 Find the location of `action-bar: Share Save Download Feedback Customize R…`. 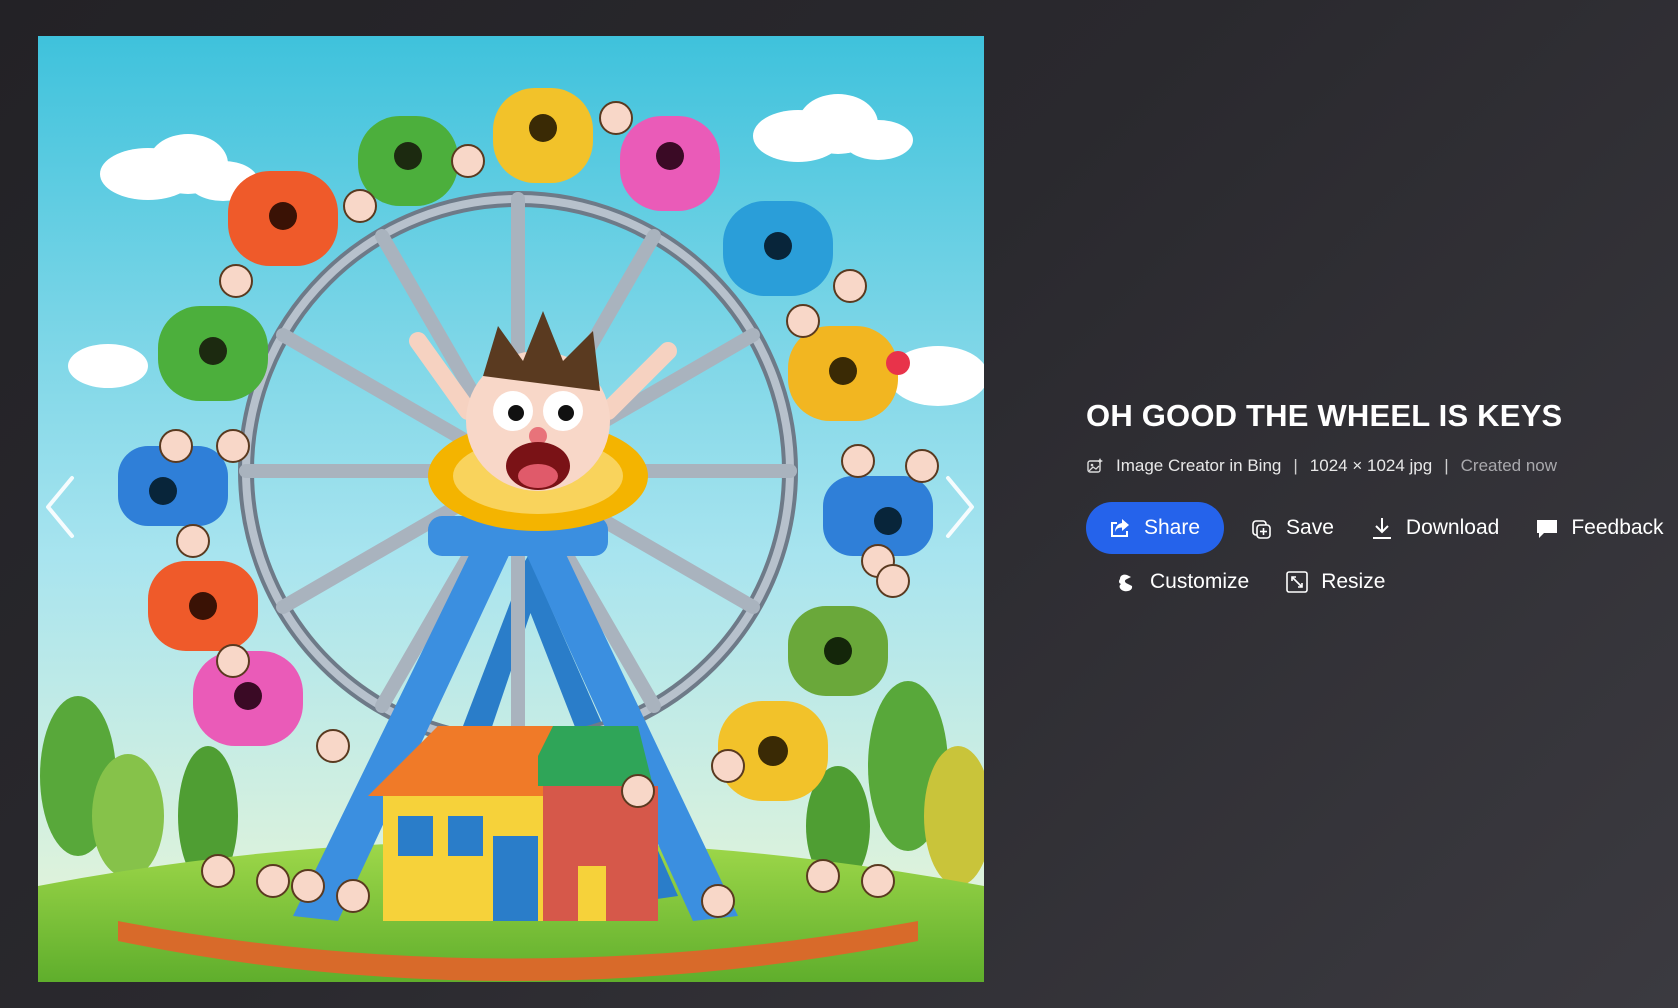

action-bar: Share Save Download Feedback Customize R… is located at coordinates (1376, 555).